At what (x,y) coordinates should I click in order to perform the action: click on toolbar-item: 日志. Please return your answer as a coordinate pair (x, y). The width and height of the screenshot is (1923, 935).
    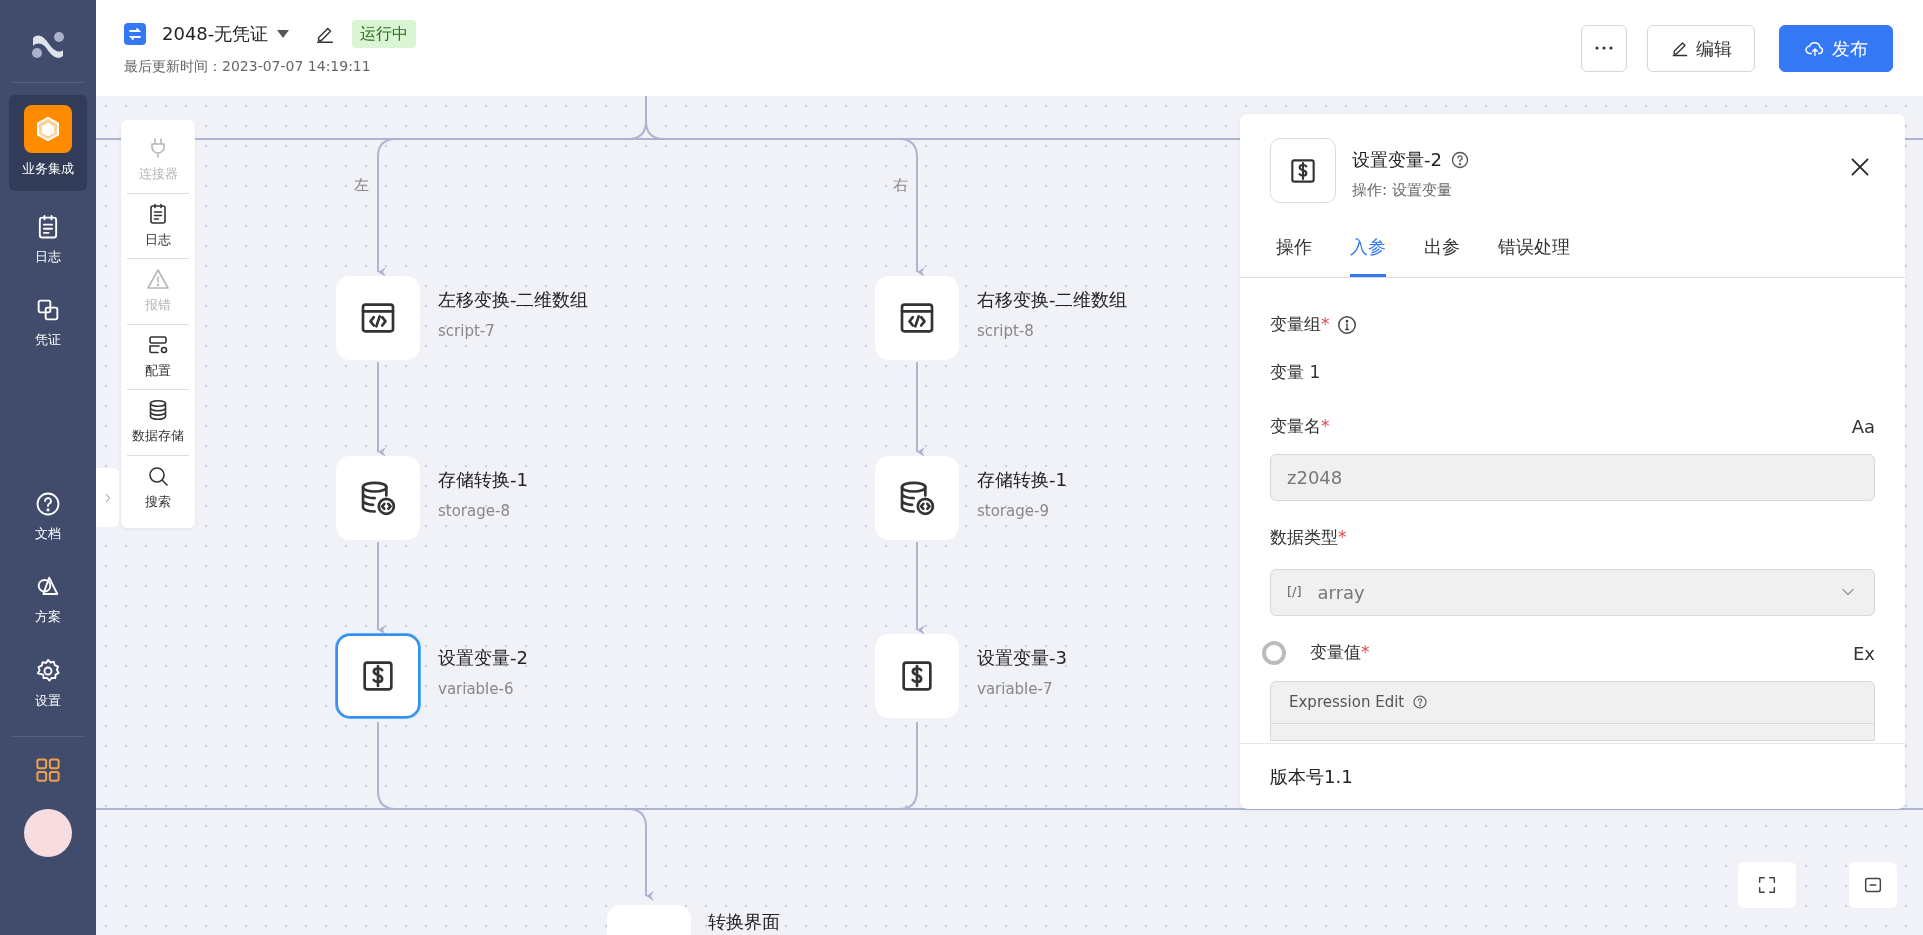
    Looking at the image, I should click on (158, 226).